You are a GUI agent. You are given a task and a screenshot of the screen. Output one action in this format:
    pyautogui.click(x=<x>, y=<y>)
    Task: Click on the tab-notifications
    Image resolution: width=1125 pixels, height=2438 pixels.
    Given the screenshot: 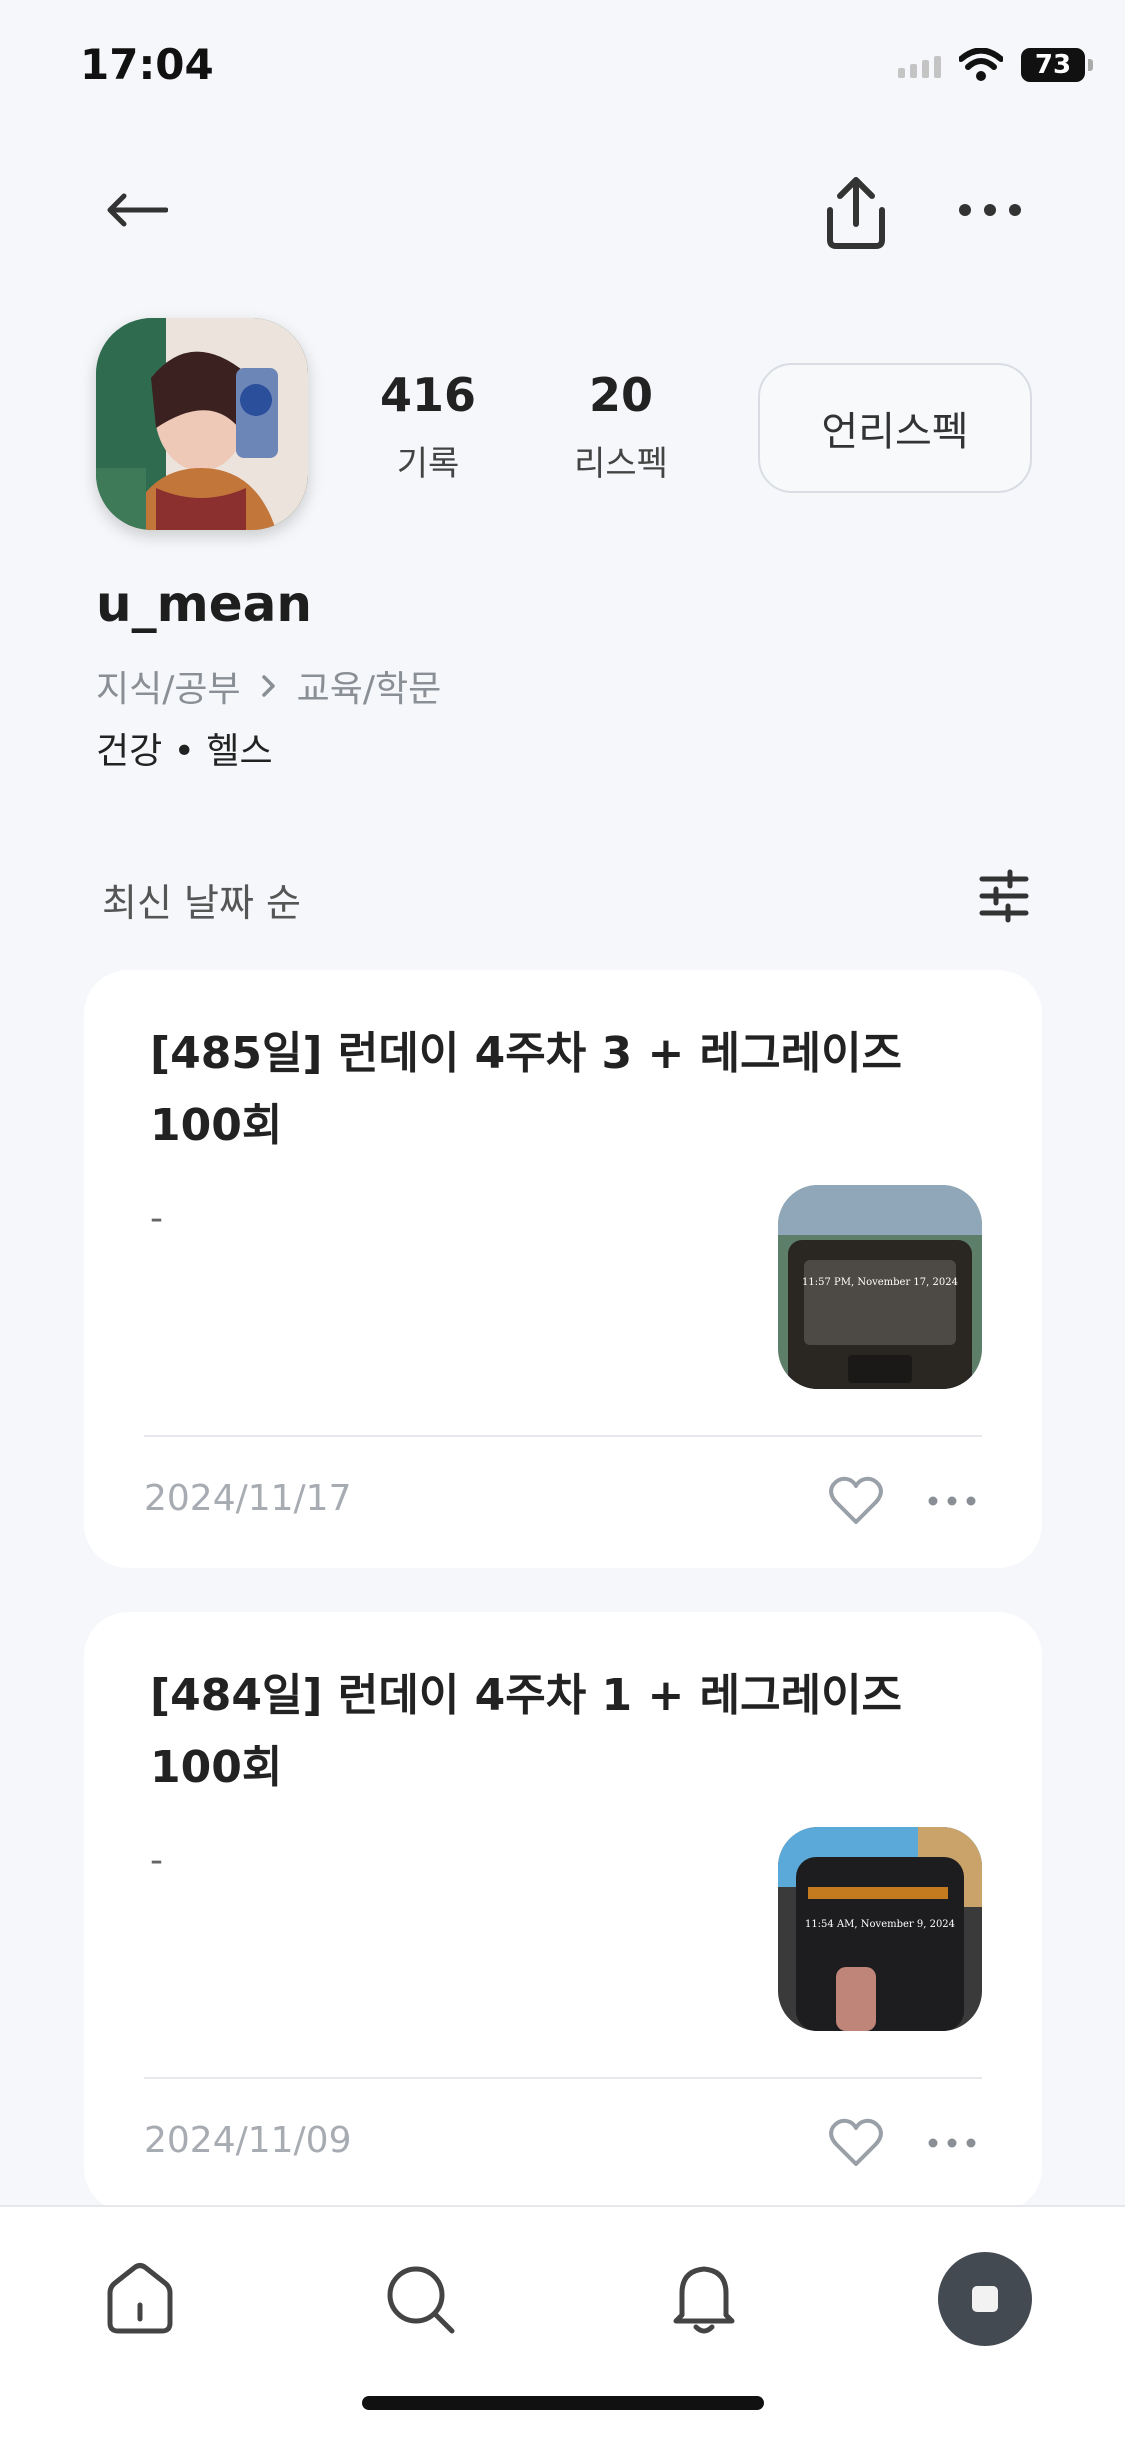 What is the action you would take?
    pyautogui.click(x=704, y=2299)
    